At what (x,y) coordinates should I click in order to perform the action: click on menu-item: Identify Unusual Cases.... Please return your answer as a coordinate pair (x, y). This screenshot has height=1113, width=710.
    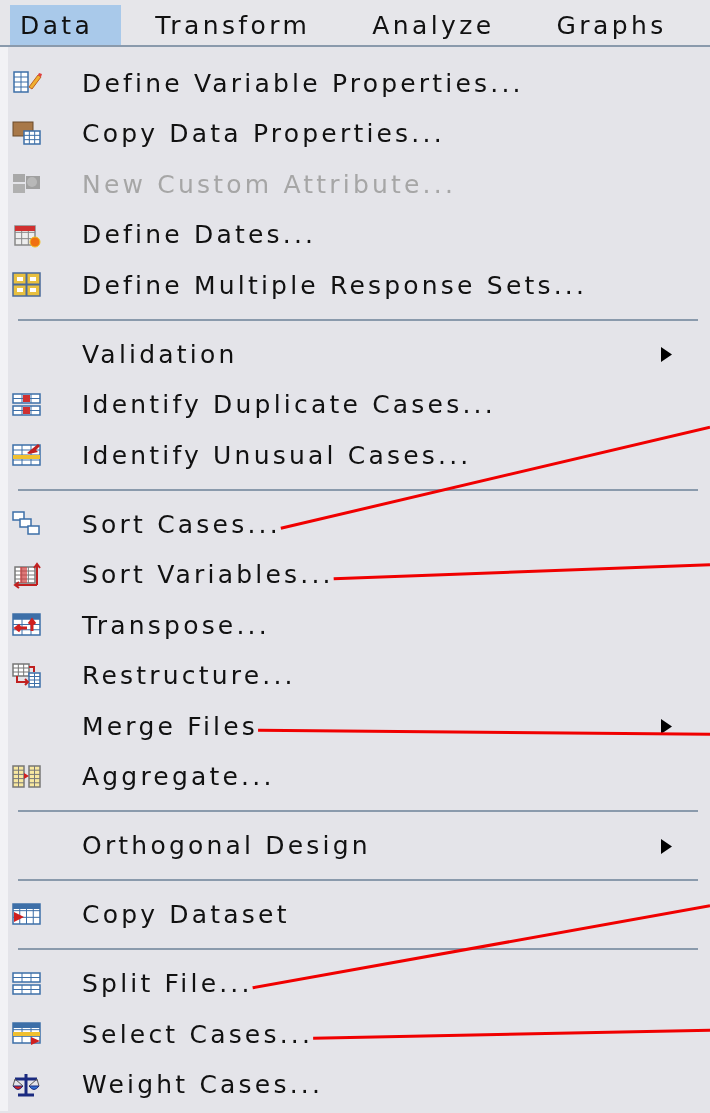
    Looking at the image, I should click on (359, 455).